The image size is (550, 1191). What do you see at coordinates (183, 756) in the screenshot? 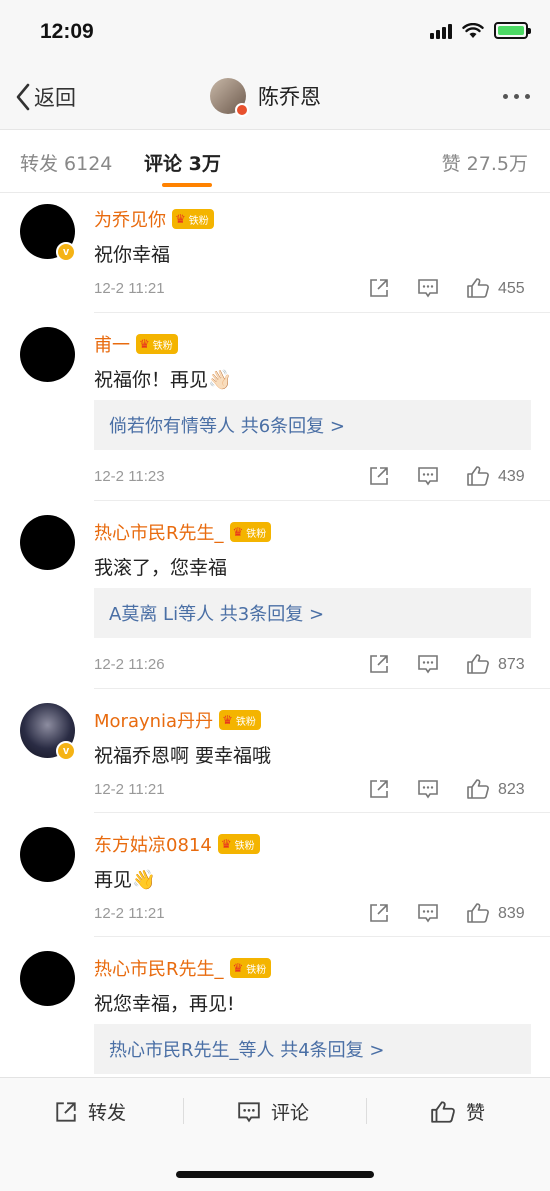
I see `comment-text: 祝福乔恩啊 要幸福哦` at bounding box center [183, 756].